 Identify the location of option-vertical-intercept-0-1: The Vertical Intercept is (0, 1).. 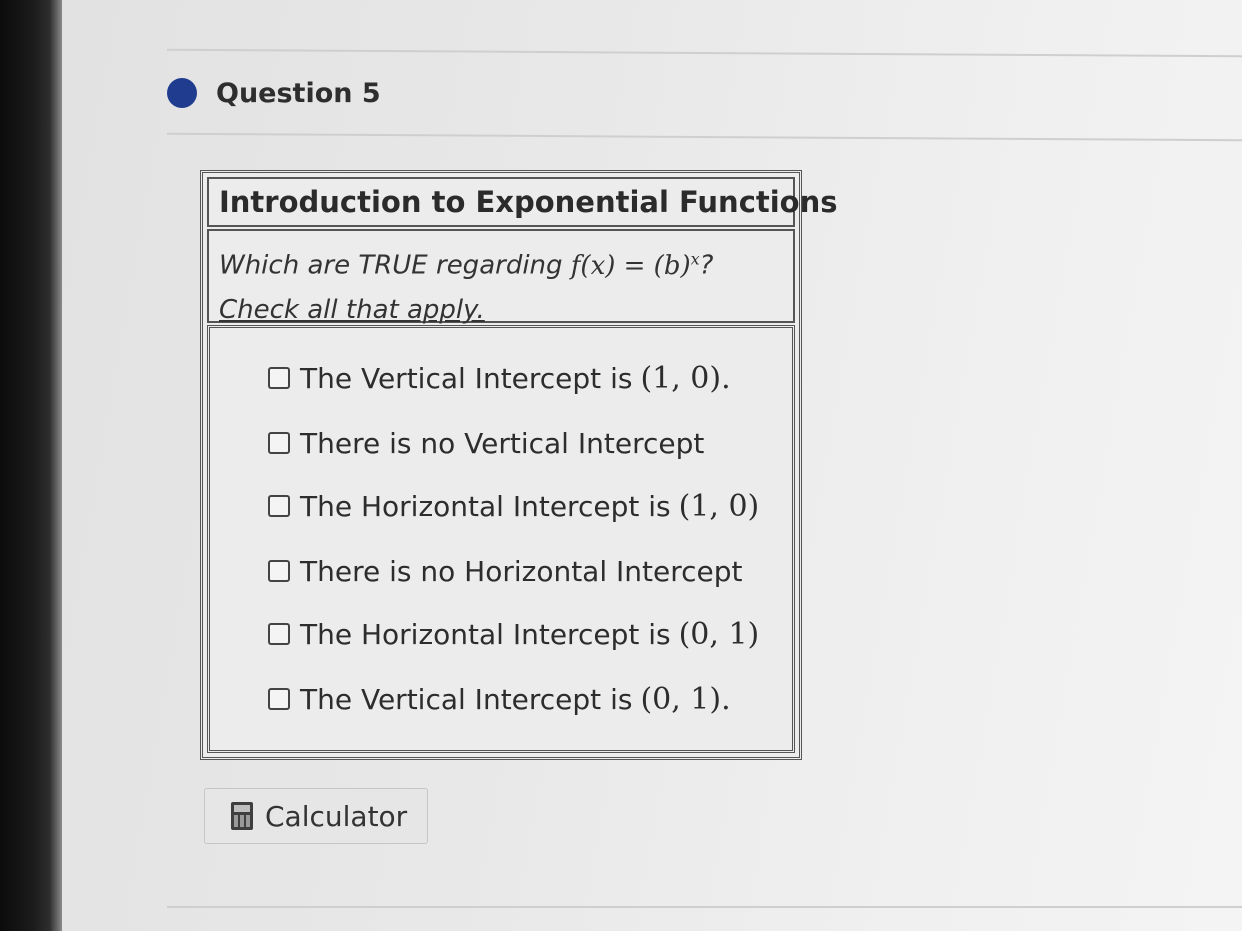
(499, 699).